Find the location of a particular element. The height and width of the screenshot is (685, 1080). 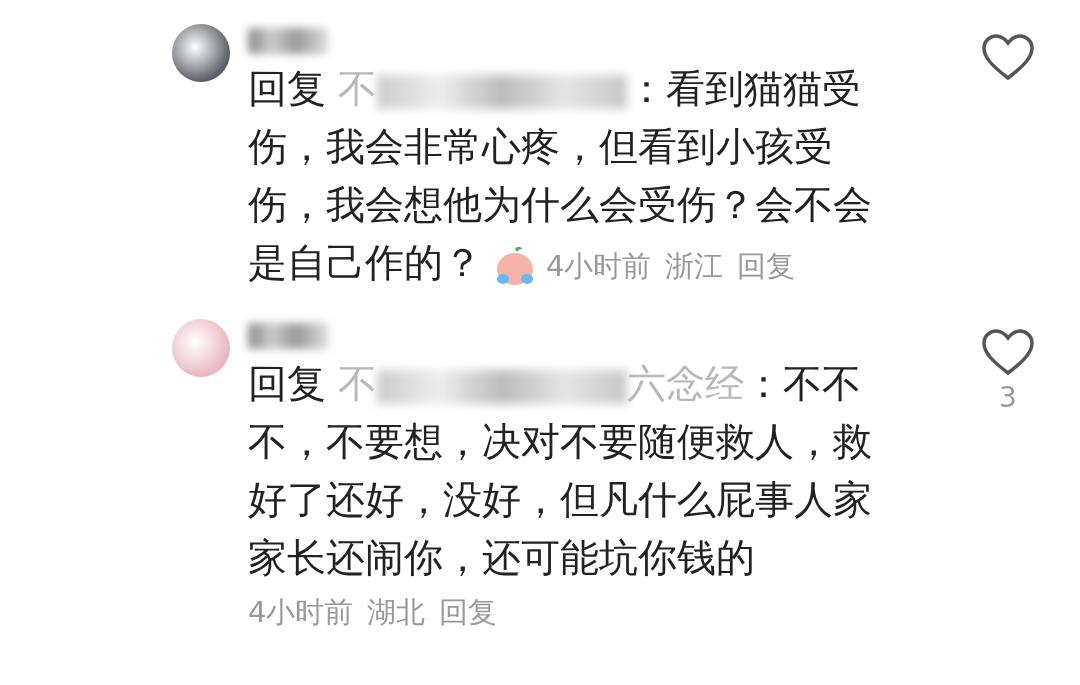

comment-location: 浙江 is located at coordinates (694, 266).